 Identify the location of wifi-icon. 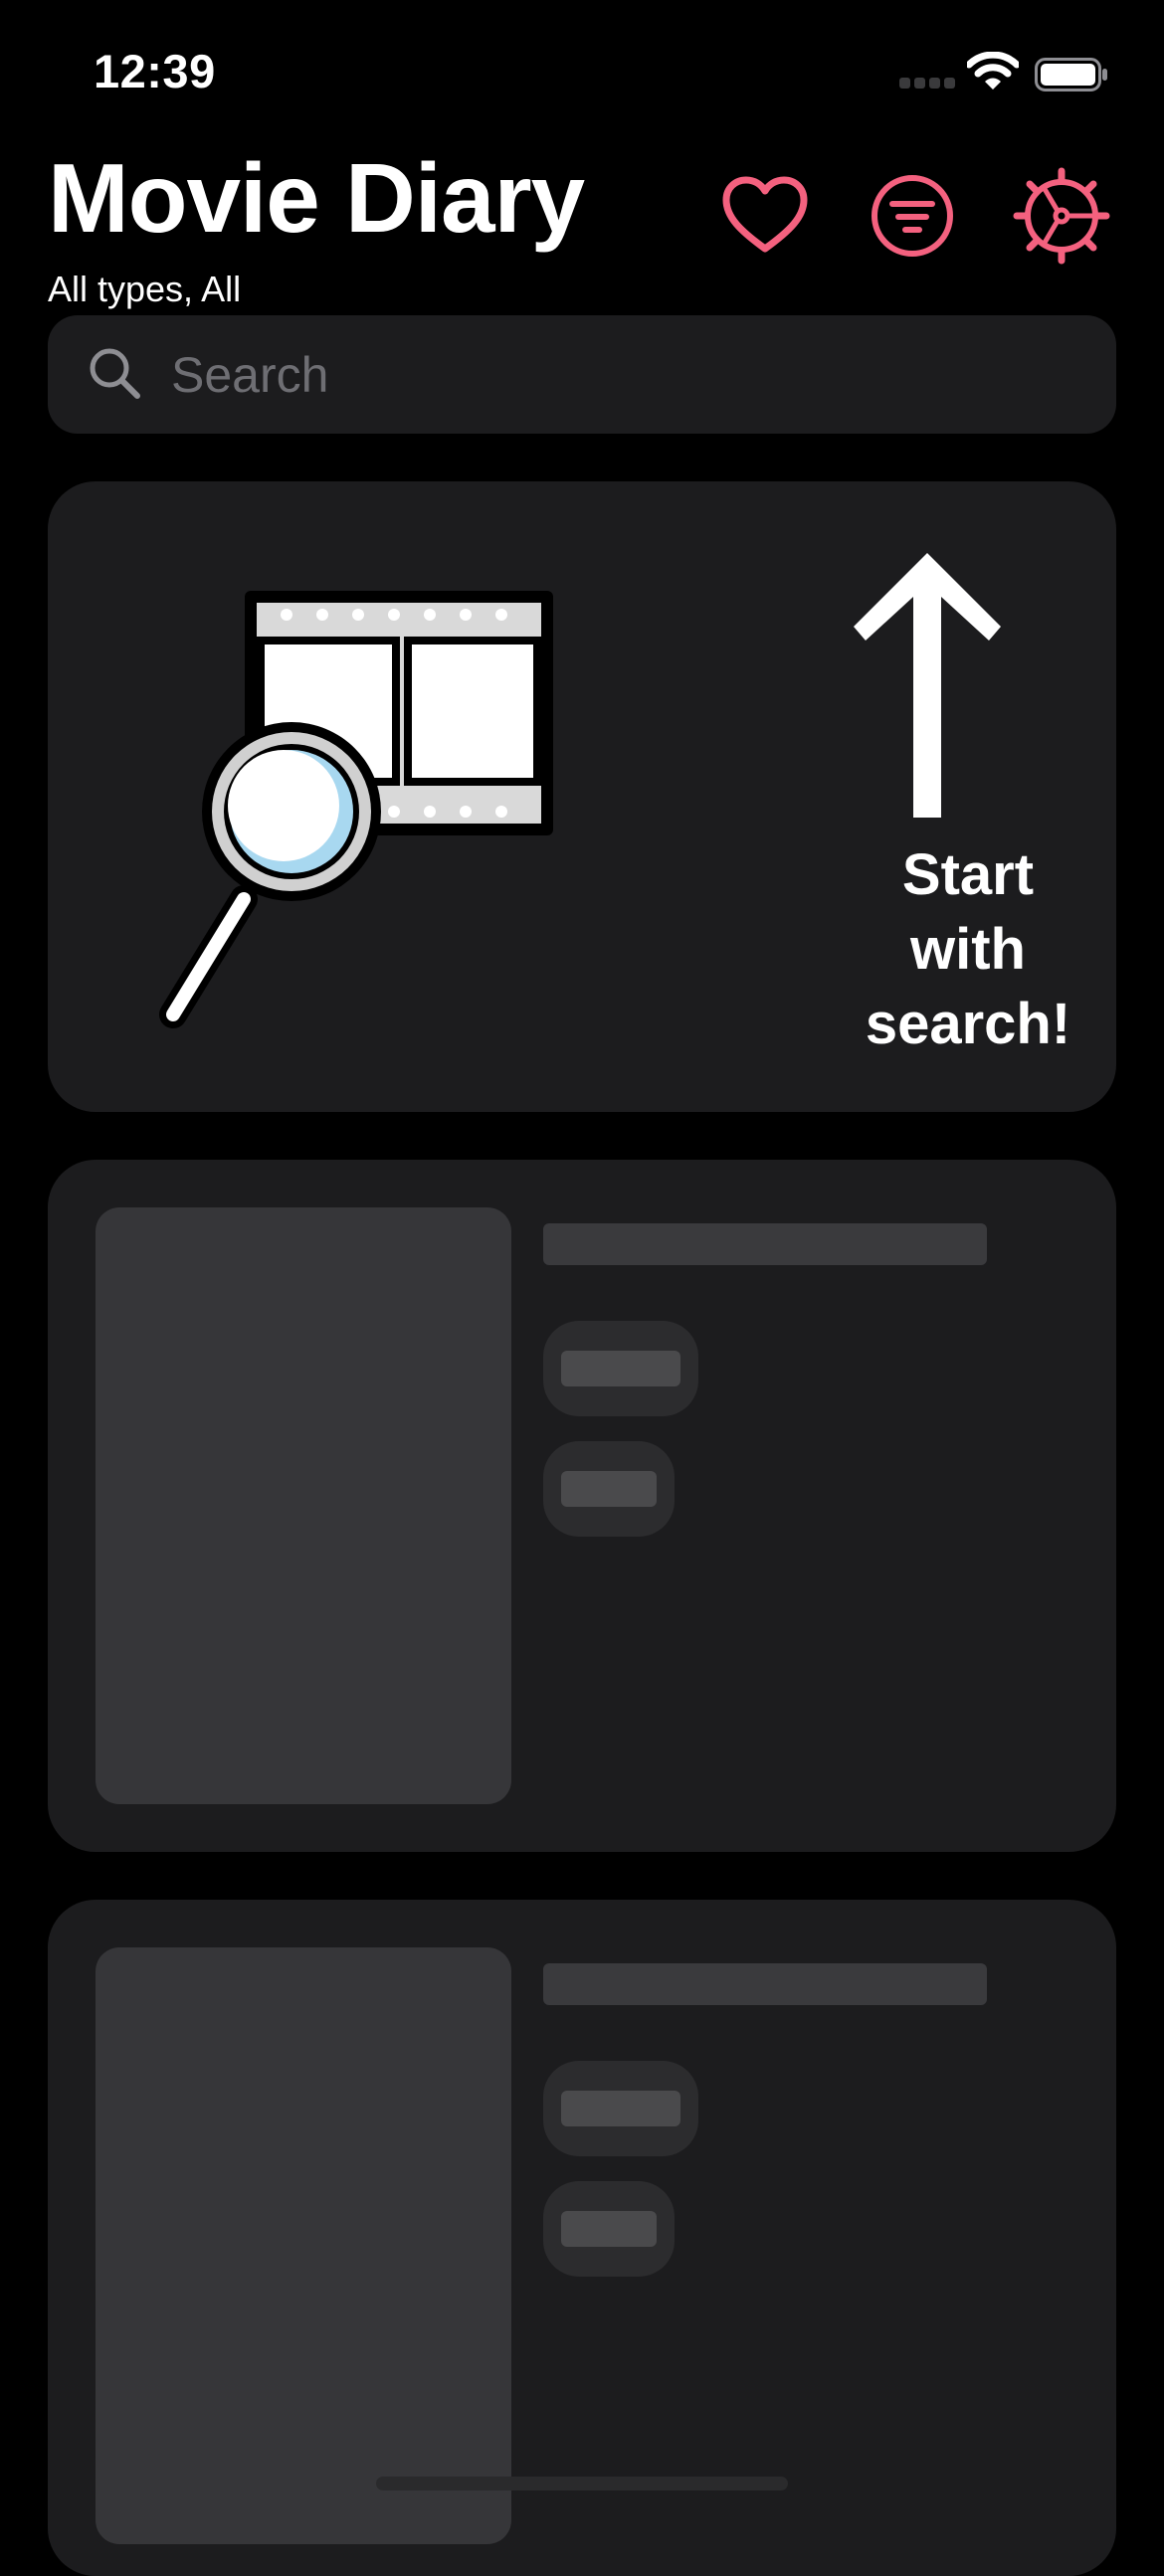
(993, 71).